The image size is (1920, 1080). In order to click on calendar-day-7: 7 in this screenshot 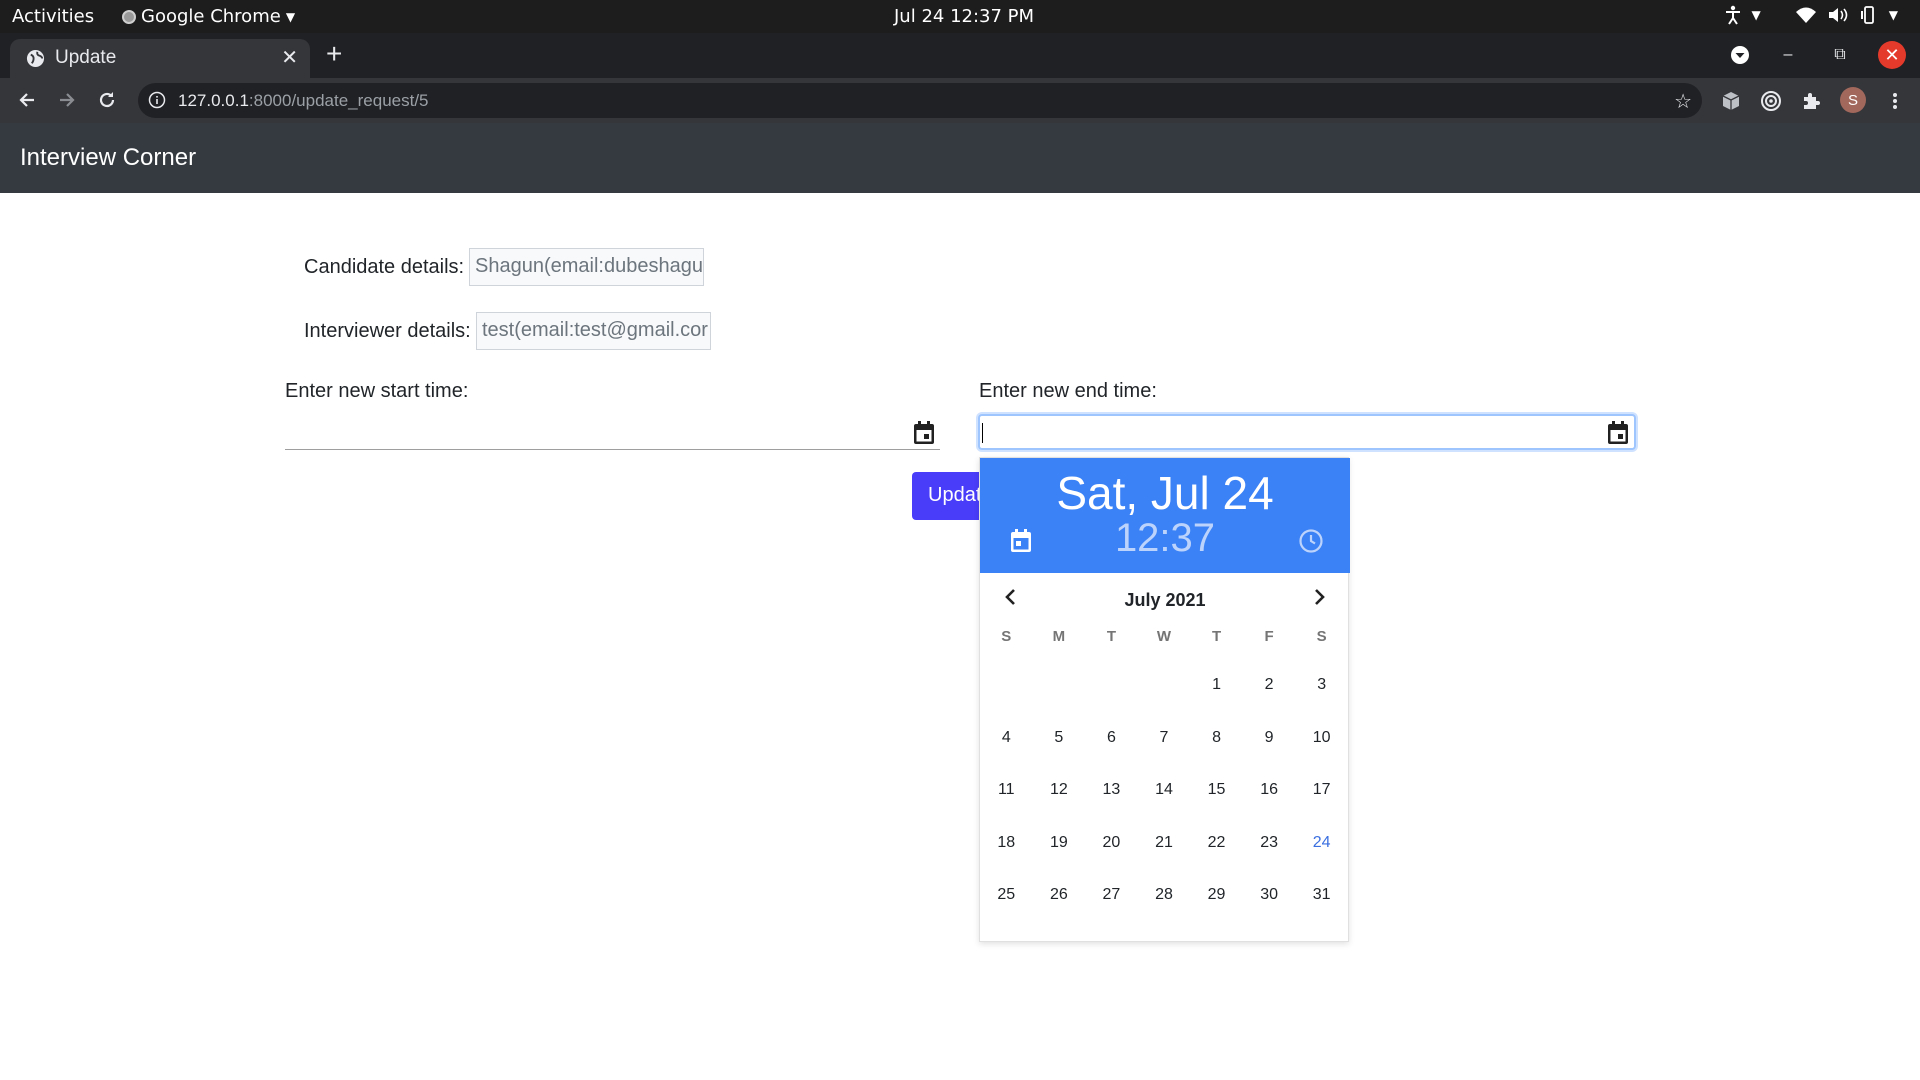, I will do `click(1164, 737)`.